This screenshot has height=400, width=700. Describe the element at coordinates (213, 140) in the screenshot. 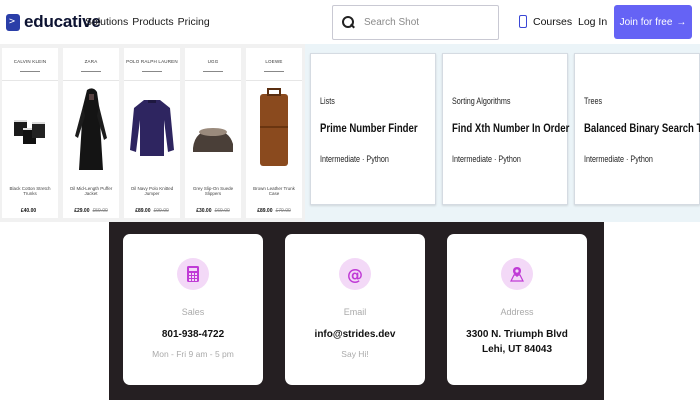

I see `slipper-image` at that location.